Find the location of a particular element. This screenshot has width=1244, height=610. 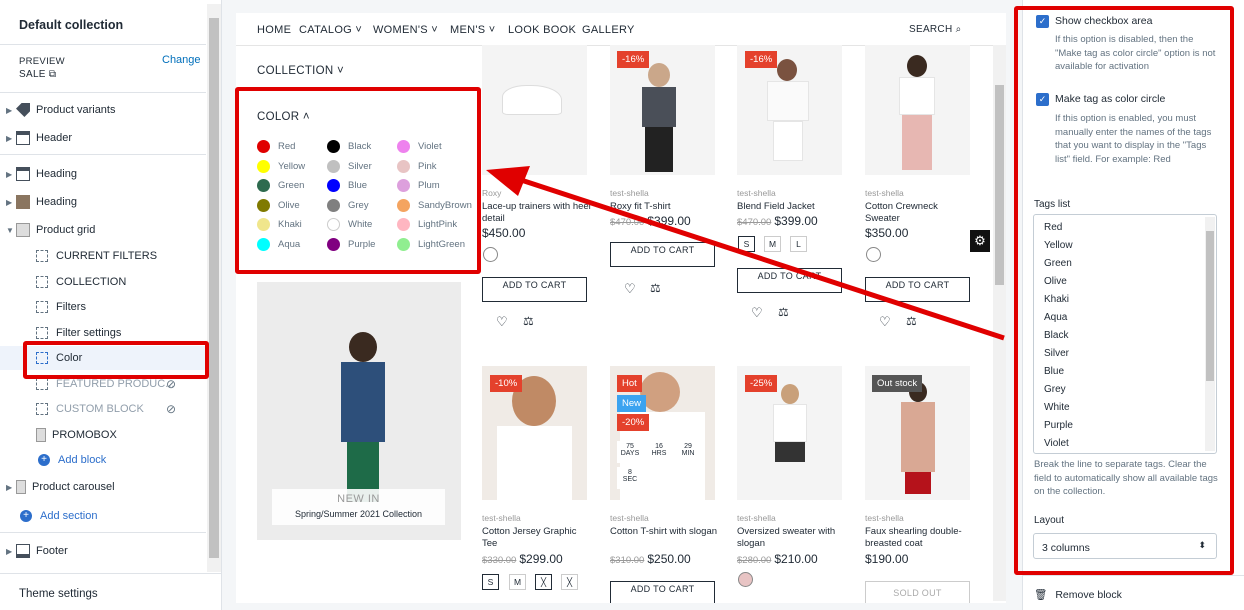

trash-icon: 🗑 is located at coordinates (1041, 595).